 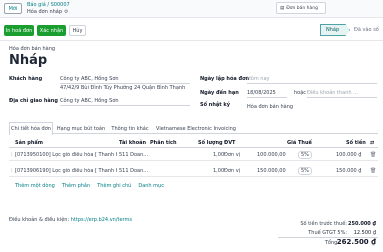 I want to click on record-subtitle: Hóa đơn nháp ⚙, so click(x=48, y=12).